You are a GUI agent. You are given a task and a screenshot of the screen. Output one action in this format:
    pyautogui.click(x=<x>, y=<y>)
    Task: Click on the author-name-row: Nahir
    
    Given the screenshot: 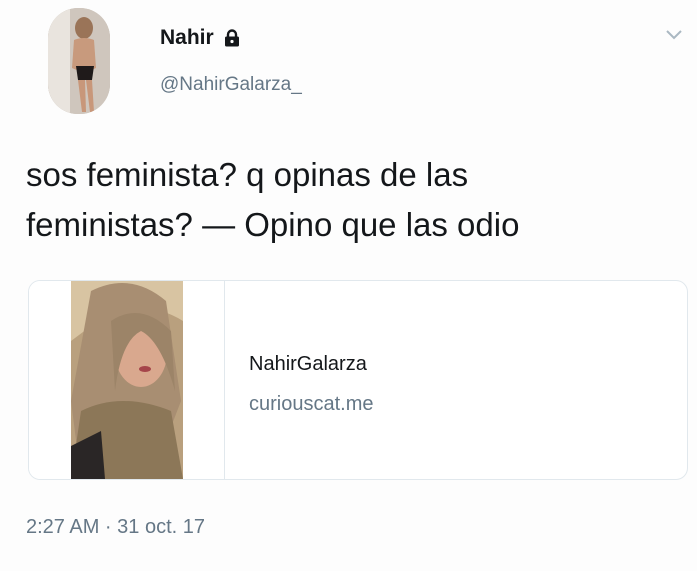 What is the action you would take?
    pyautogui.click(x=201, y=38)
    